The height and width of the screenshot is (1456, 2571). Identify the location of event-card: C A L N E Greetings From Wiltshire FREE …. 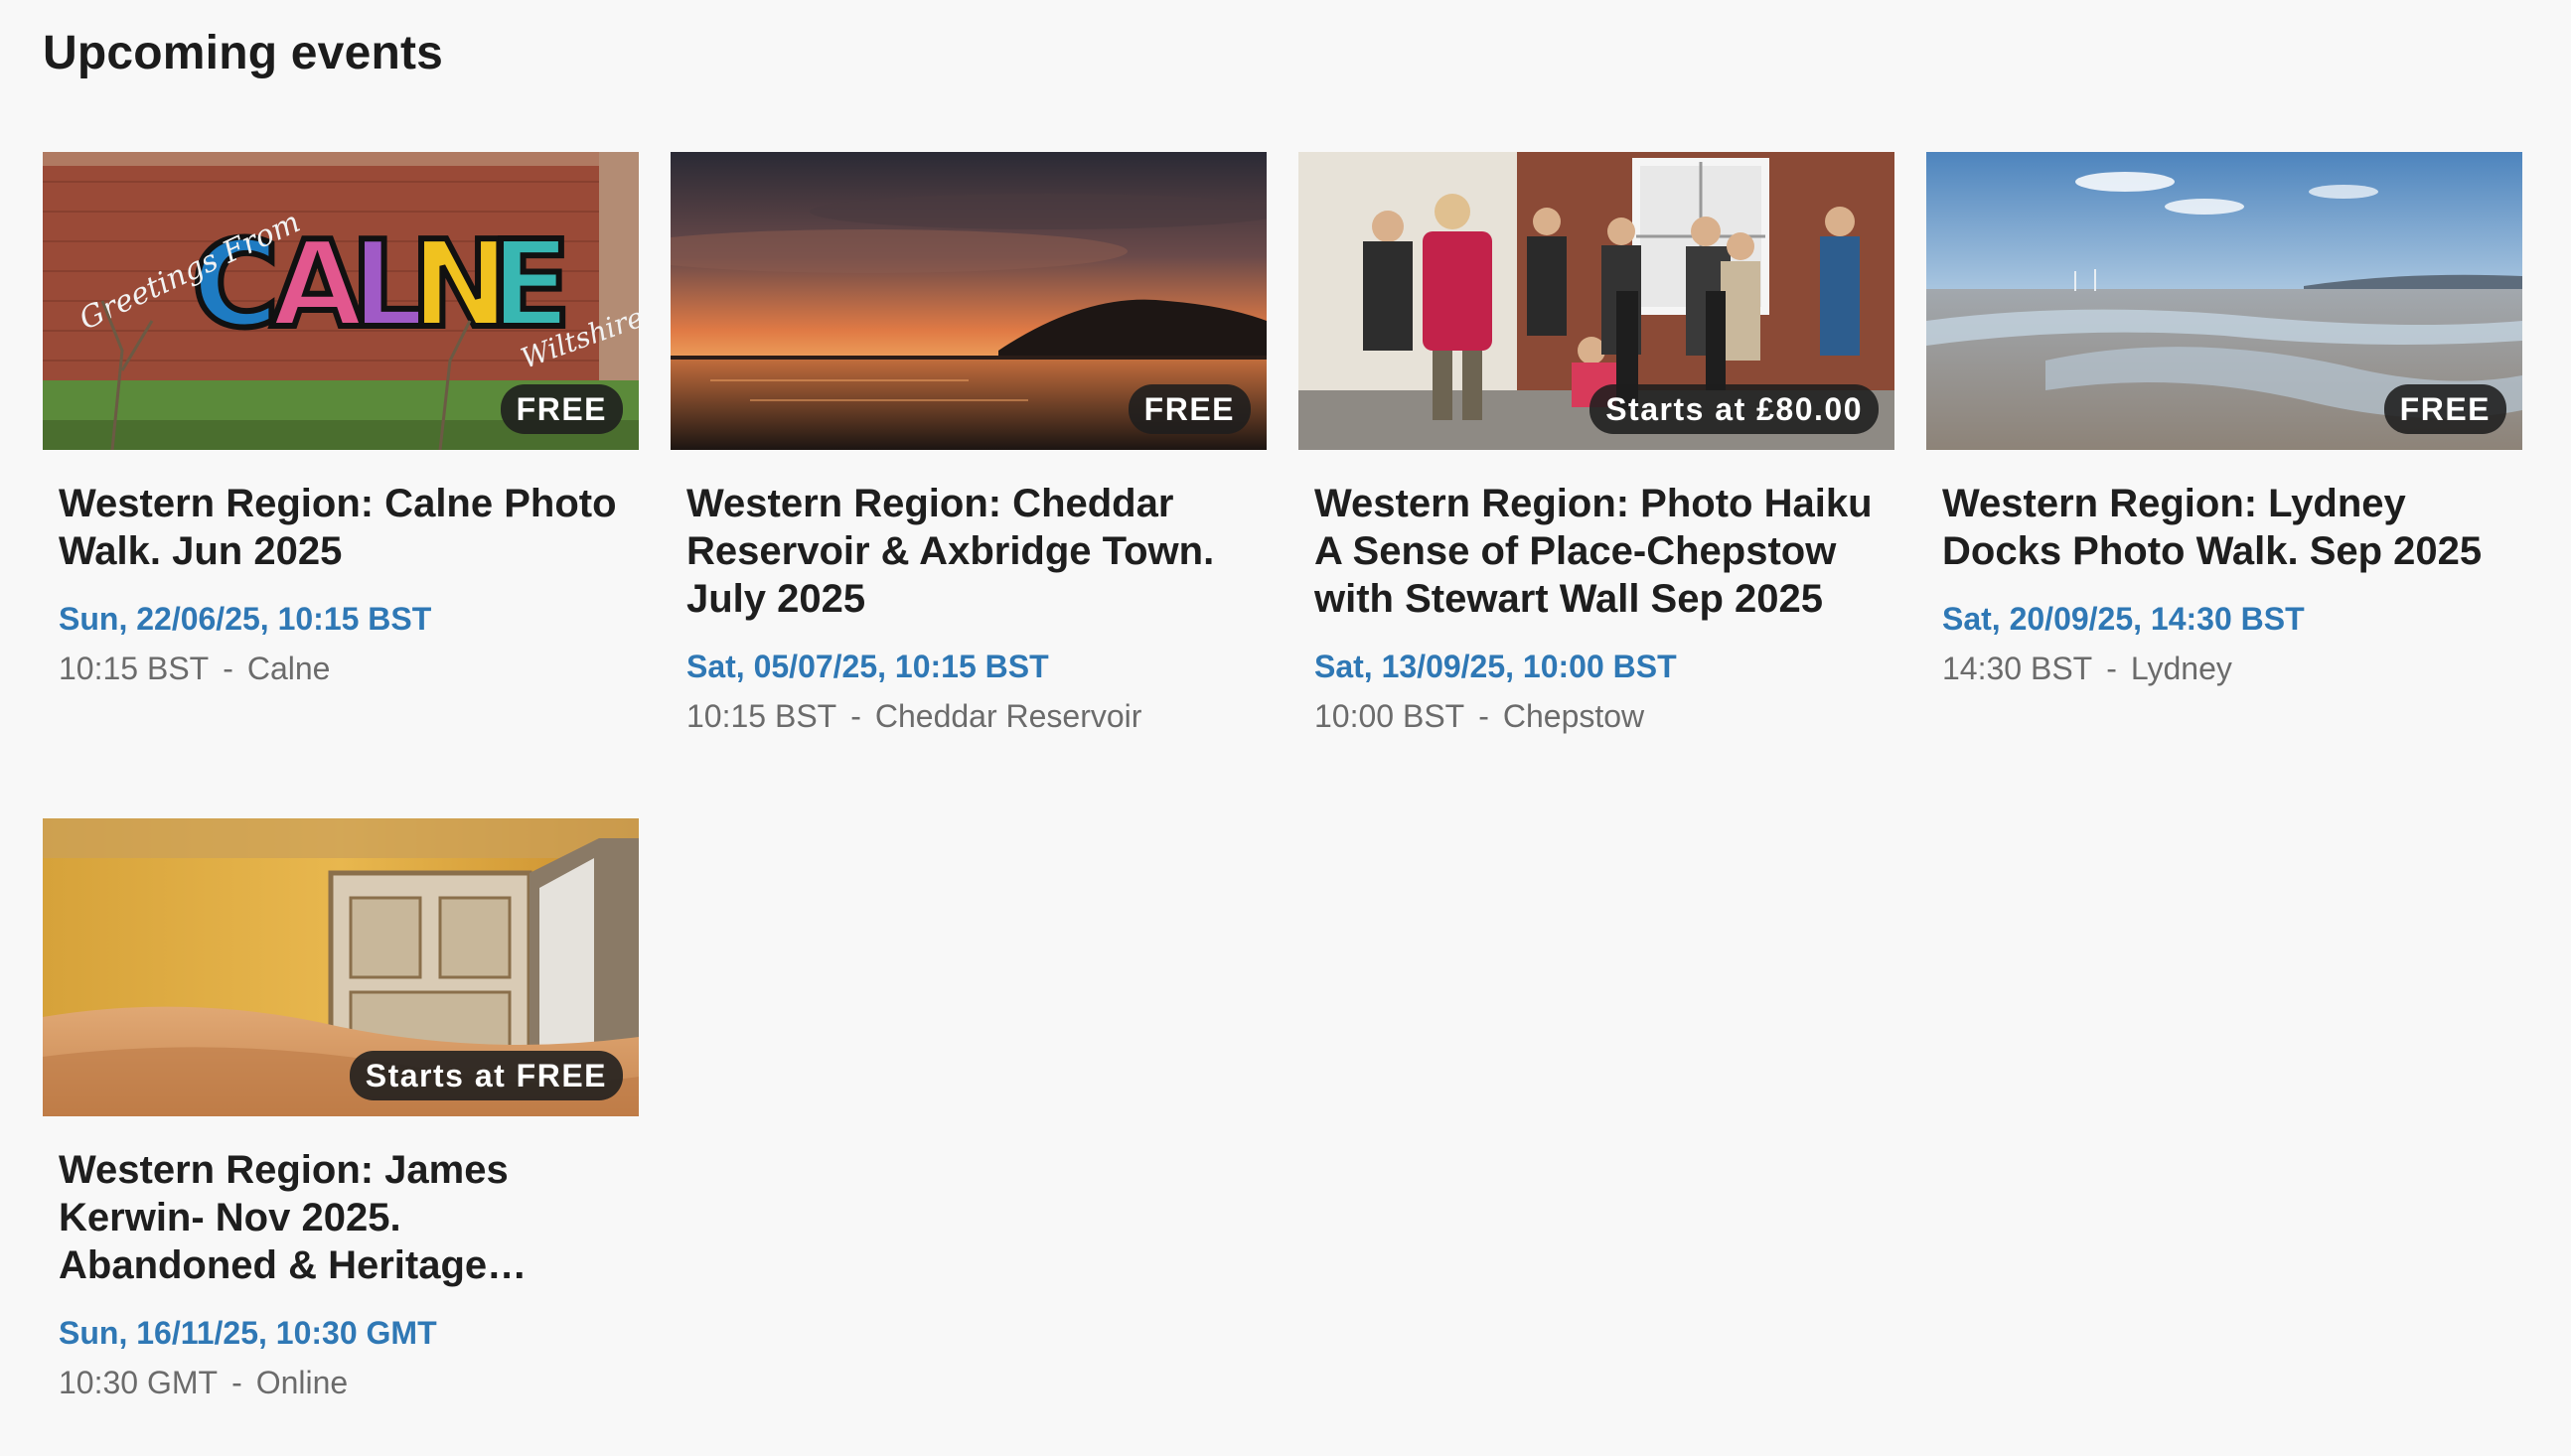
(341, 420).